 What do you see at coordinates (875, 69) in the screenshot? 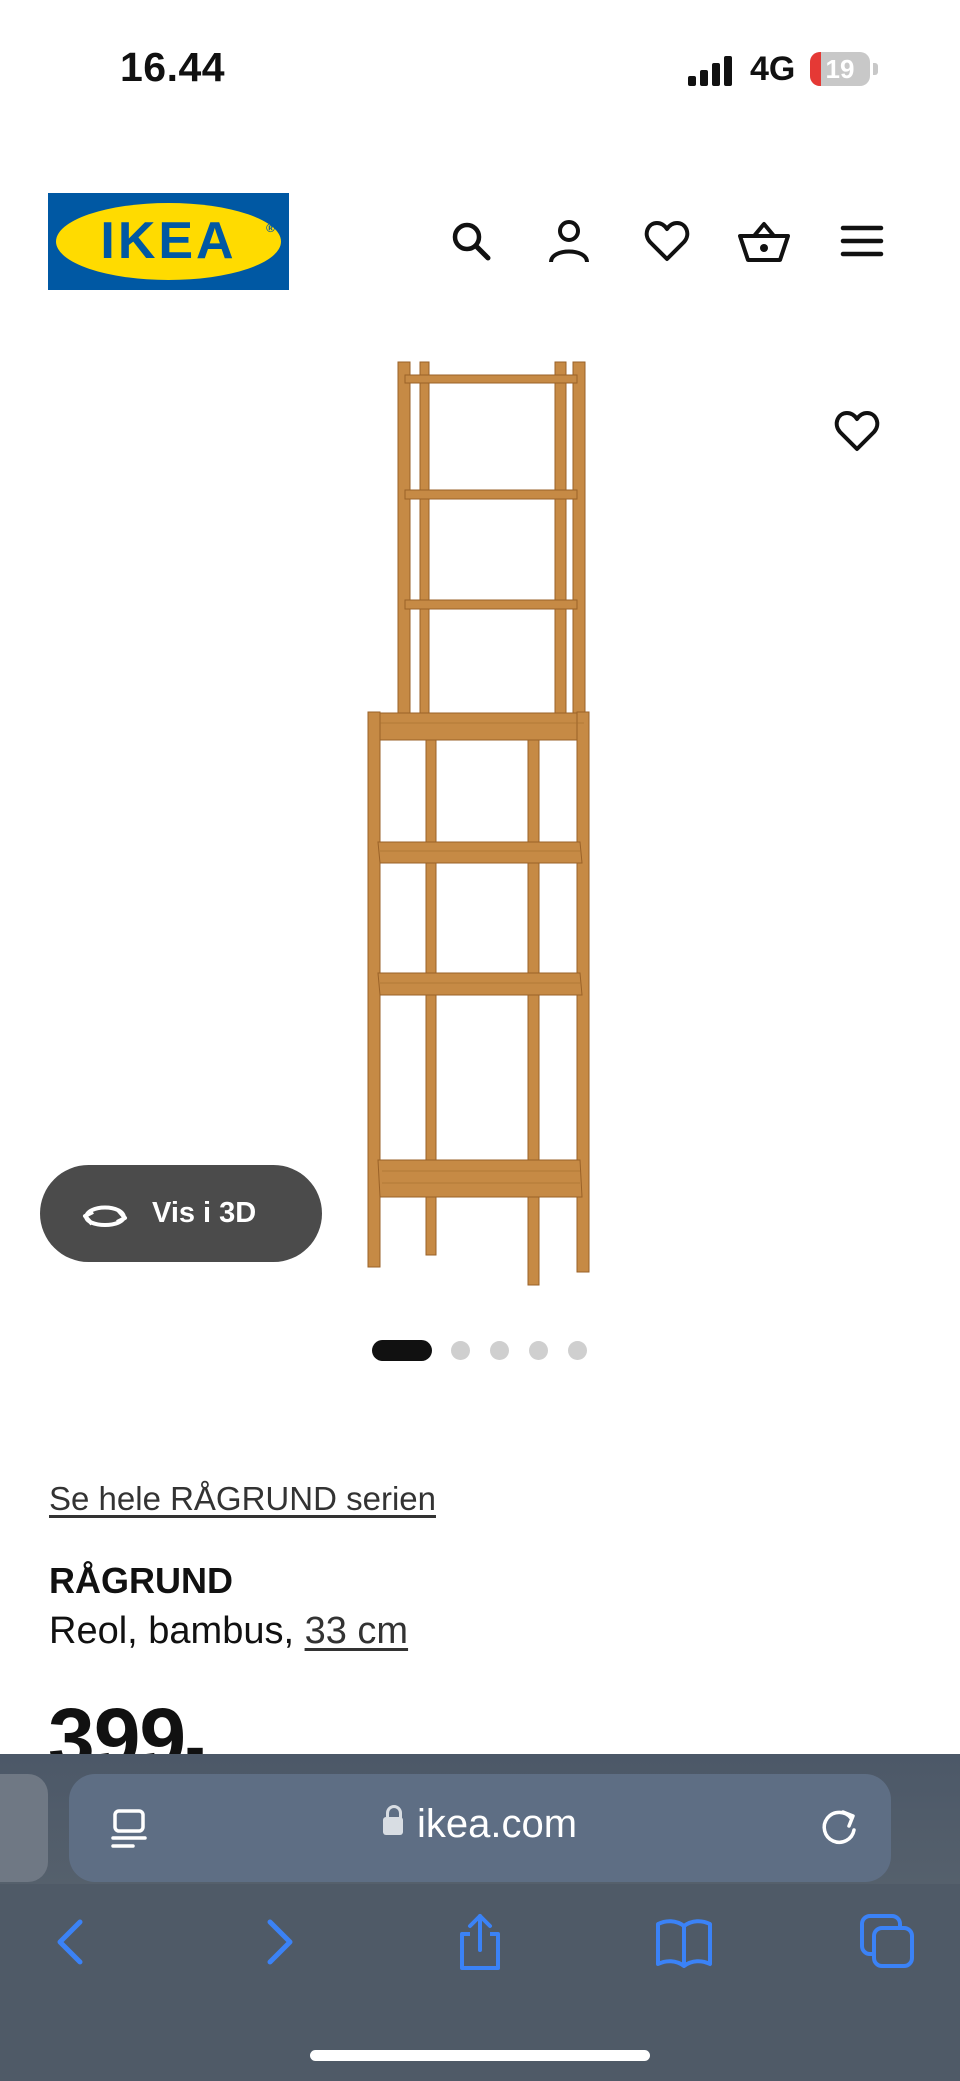
I see `battery-tip` at bounding box center [875, 69].